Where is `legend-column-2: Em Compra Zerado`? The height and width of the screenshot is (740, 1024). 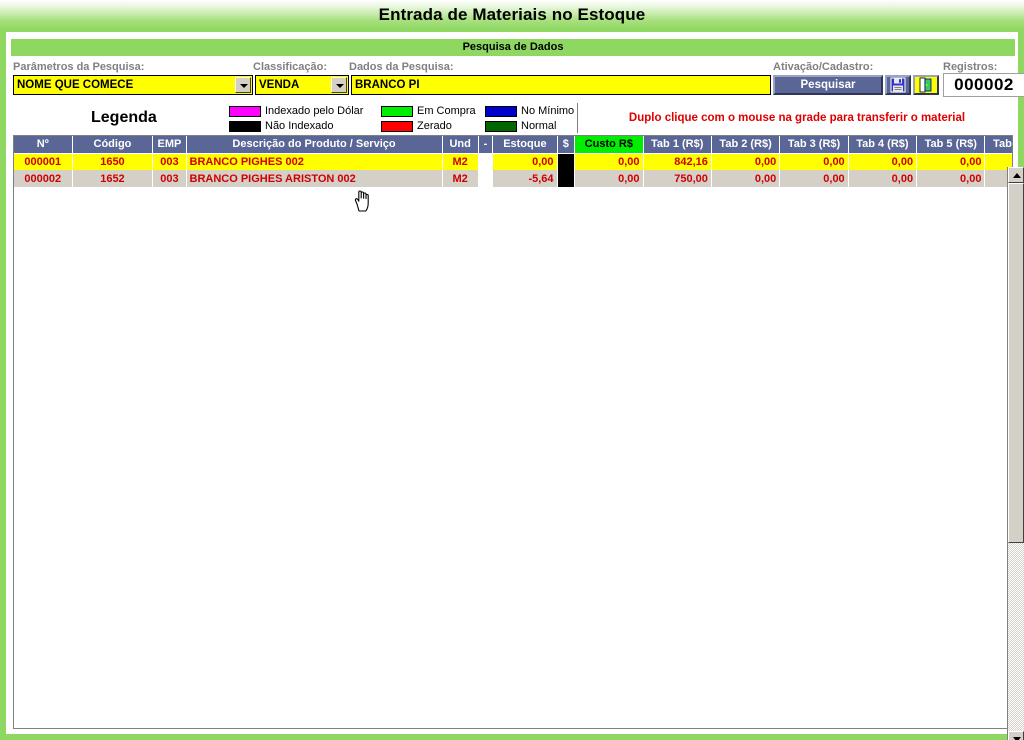 legend-column-2: Em Compra Zerado is located at coordinates (428, 119).